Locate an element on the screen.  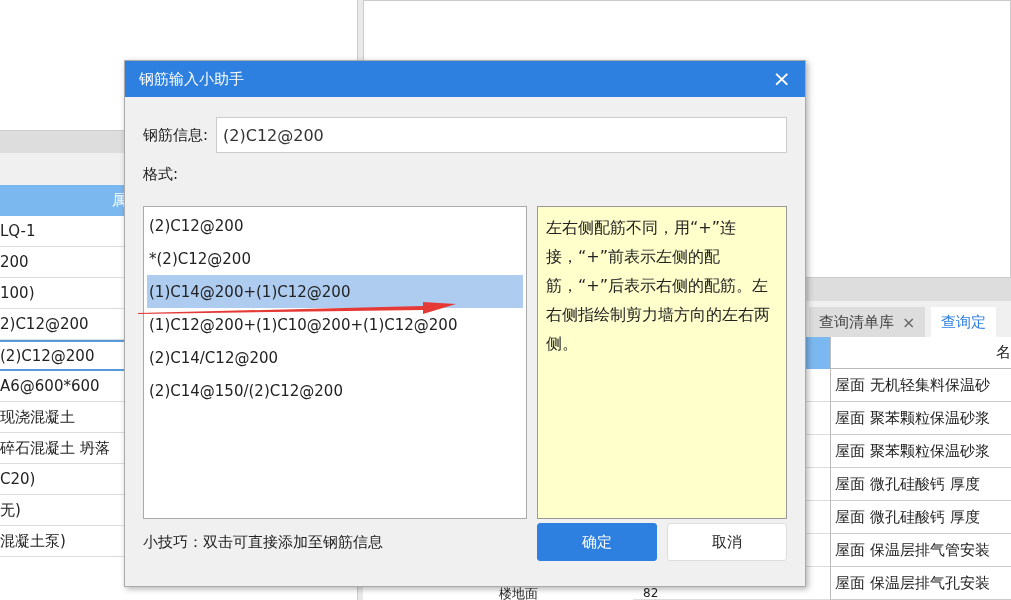
column-header: 名 is located at coordinates (1003, 352).